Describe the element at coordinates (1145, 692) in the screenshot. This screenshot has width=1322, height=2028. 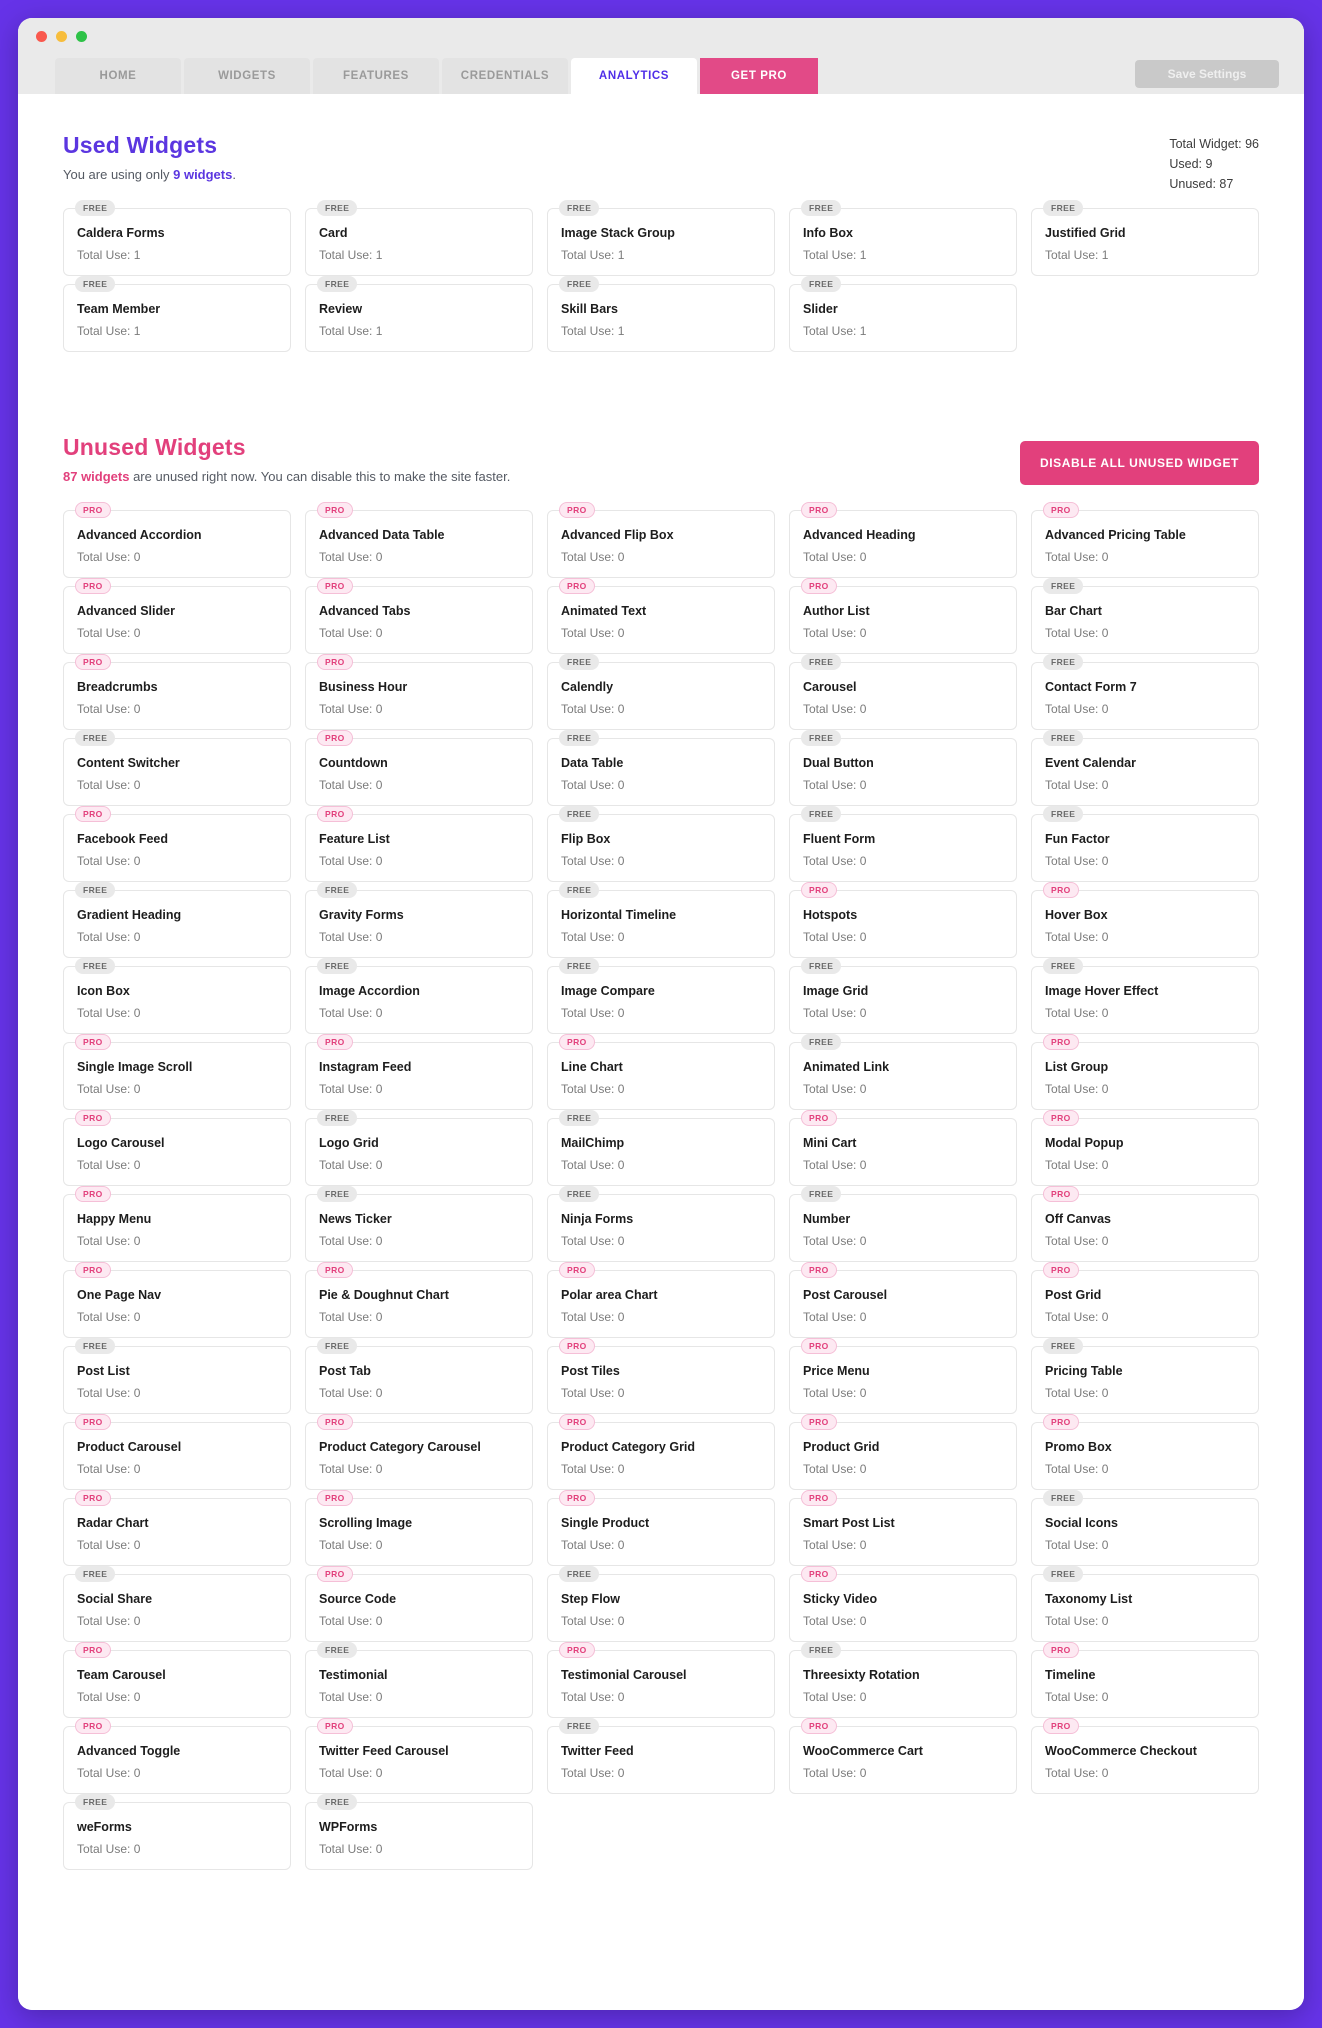
I see `widget-card: FREE Contact Form 7 Total Use: 0` at that location.